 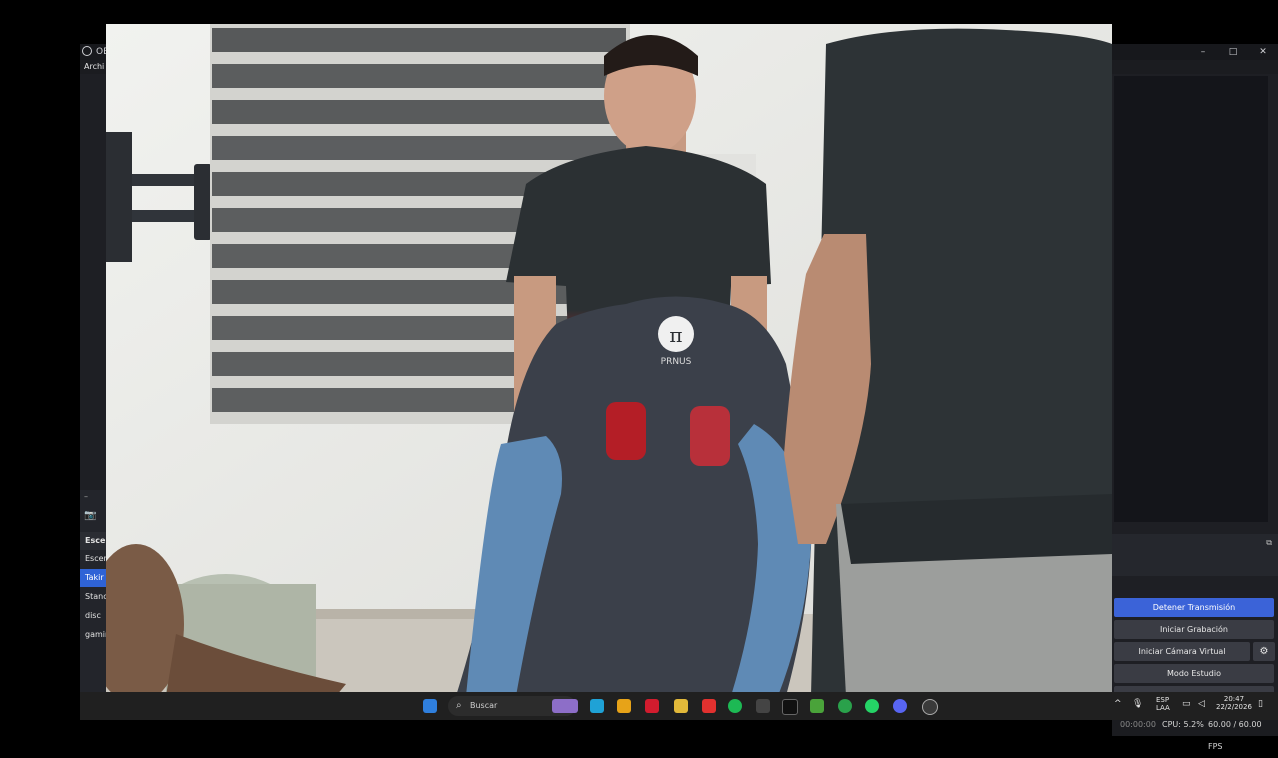 I want to click on scene-item-active: Takir, so click(x=93, y=578).